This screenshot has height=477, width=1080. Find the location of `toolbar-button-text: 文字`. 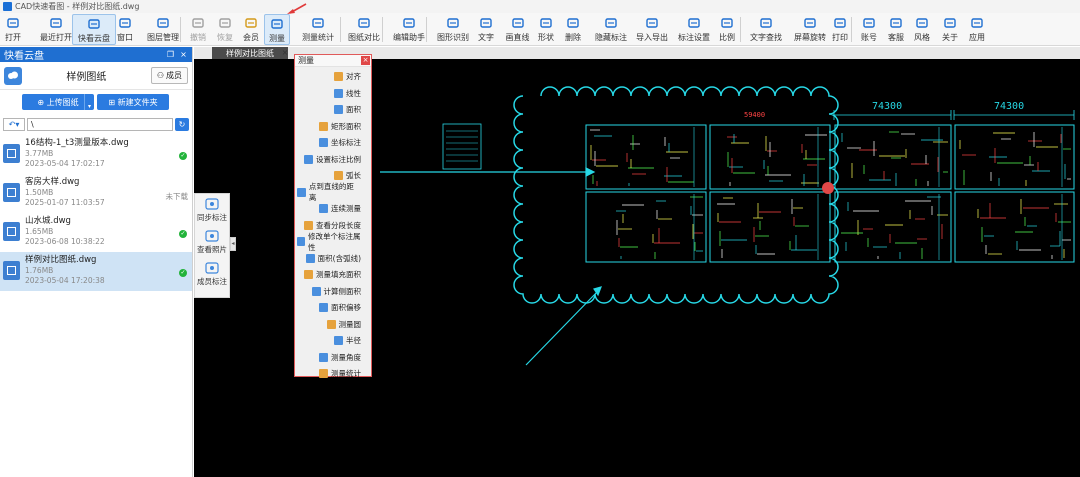

toolbar-button-text: 文字 is located at coordinates (486, 29).